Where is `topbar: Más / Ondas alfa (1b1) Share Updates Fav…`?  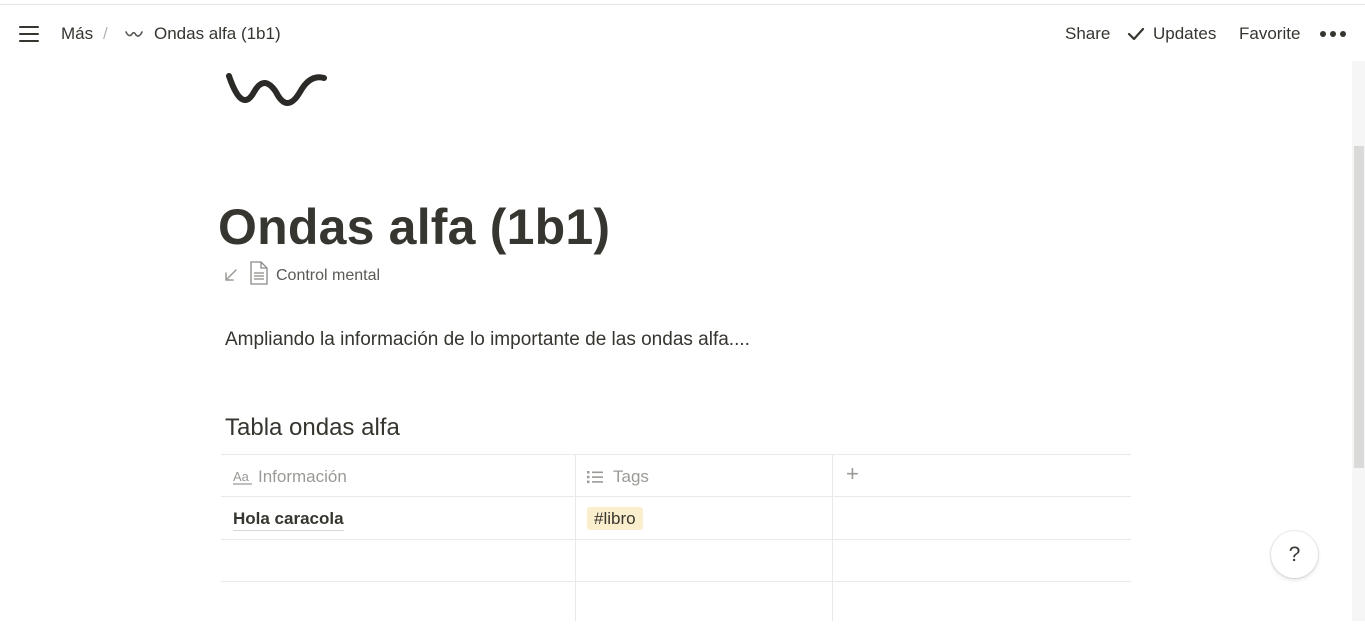
topbar: Más / Ondas alfa (1b1) Share Updates Fav… is located at coordinates (676, 33).